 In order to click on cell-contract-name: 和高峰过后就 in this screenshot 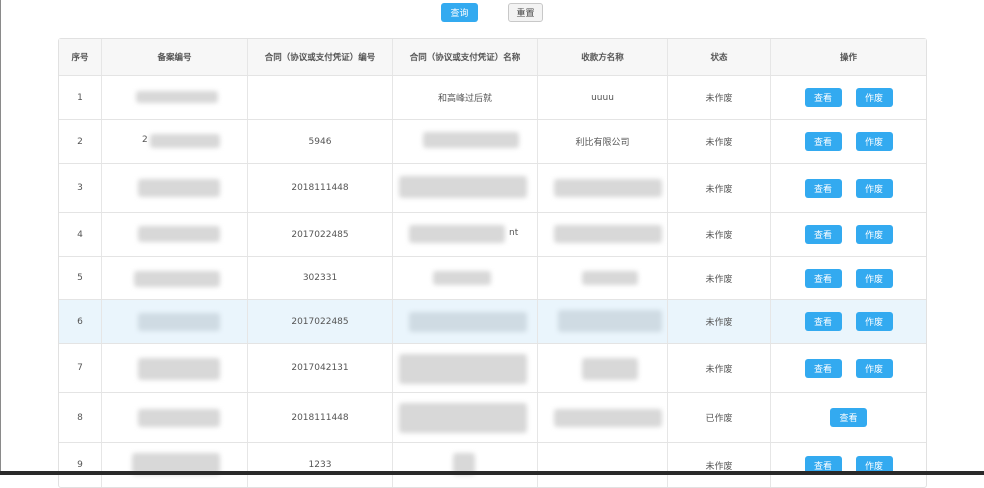, I will do `click(465, 97)`.